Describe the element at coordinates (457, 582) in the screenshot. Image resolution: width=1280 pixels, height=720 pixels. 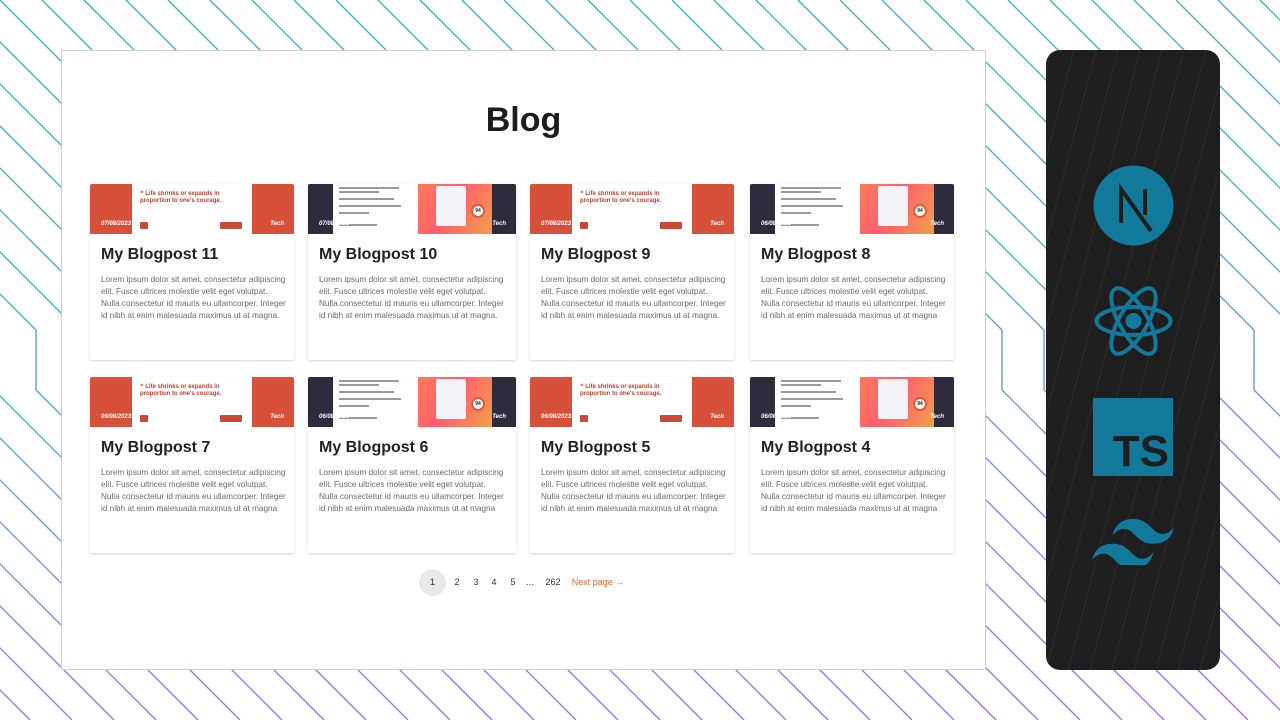
I see `pagination-page: 2` at that location.